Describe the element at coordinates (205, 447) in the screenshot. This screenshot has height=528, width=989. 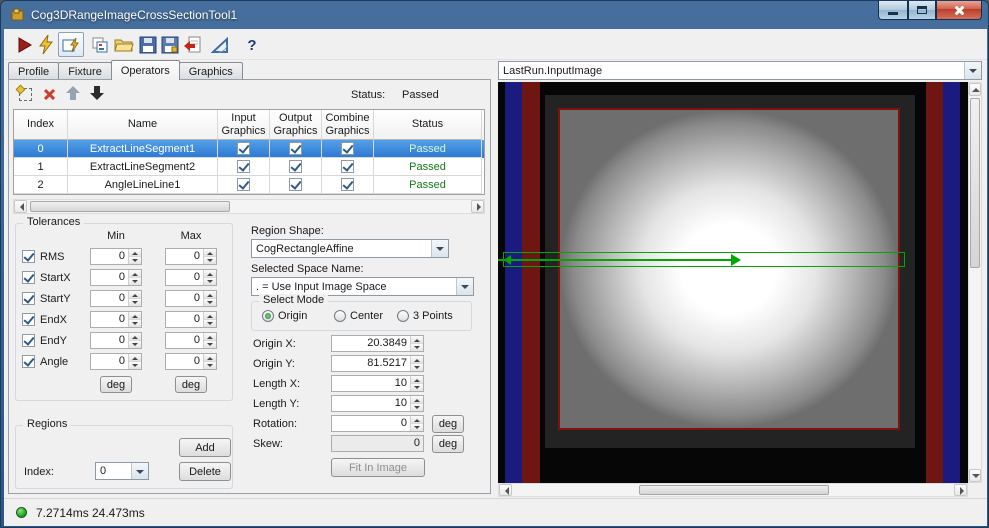
I see `add-region-button: Add` at that location.